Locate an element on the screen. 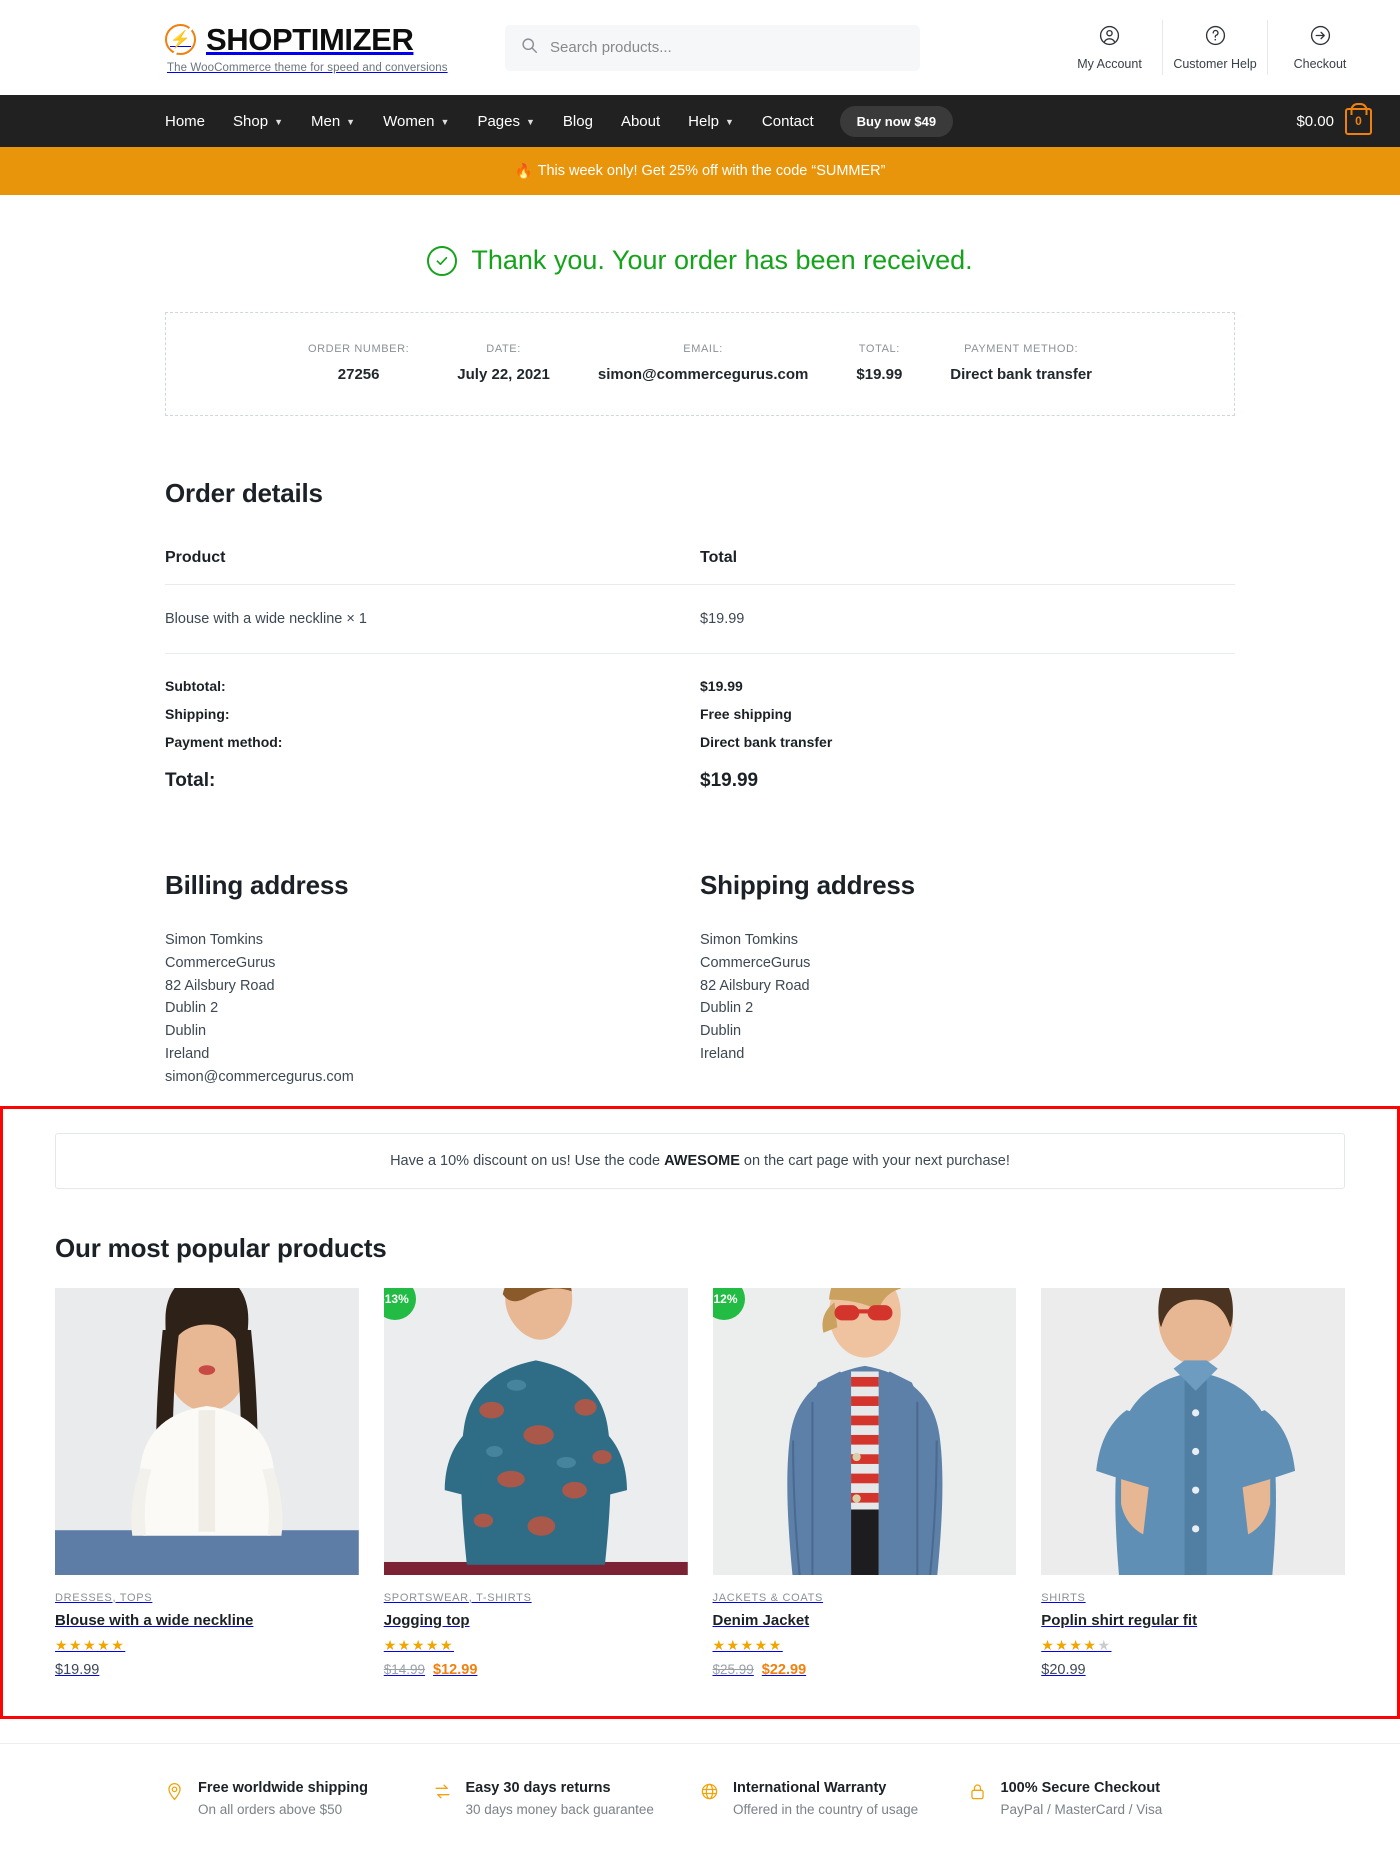 This screenshot has width=1400, height=1857. billing-line: Dublin is located at coordinates (186, 1031).